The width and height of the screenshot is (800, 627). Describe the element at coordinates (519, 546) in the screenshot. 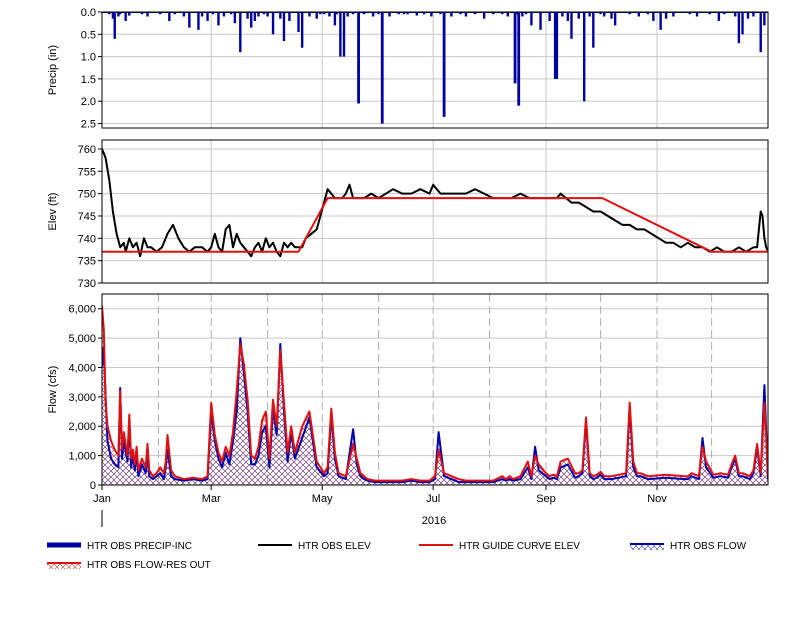

I see `legend-label: HTR GUIDE CURVE ELEV` at that location.